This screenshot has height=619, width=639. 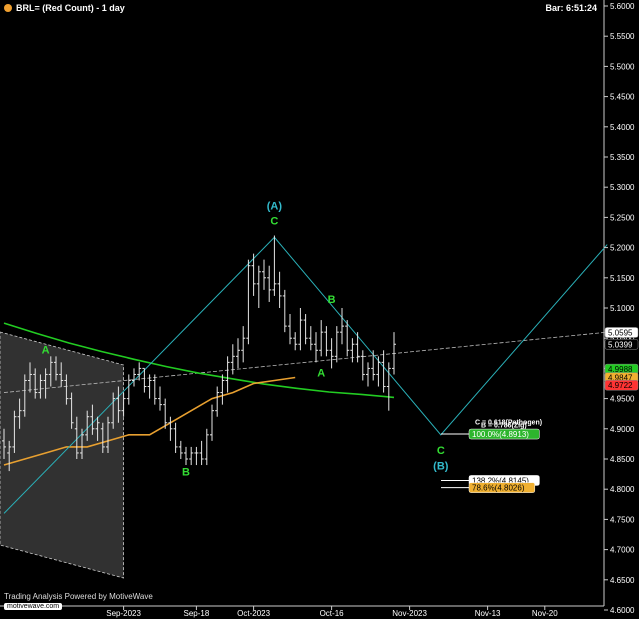 What do you see at coordinates (622, 36) in the screenshot?
I see `ytick-label: 5.5500` at bounding box center [622, 36].